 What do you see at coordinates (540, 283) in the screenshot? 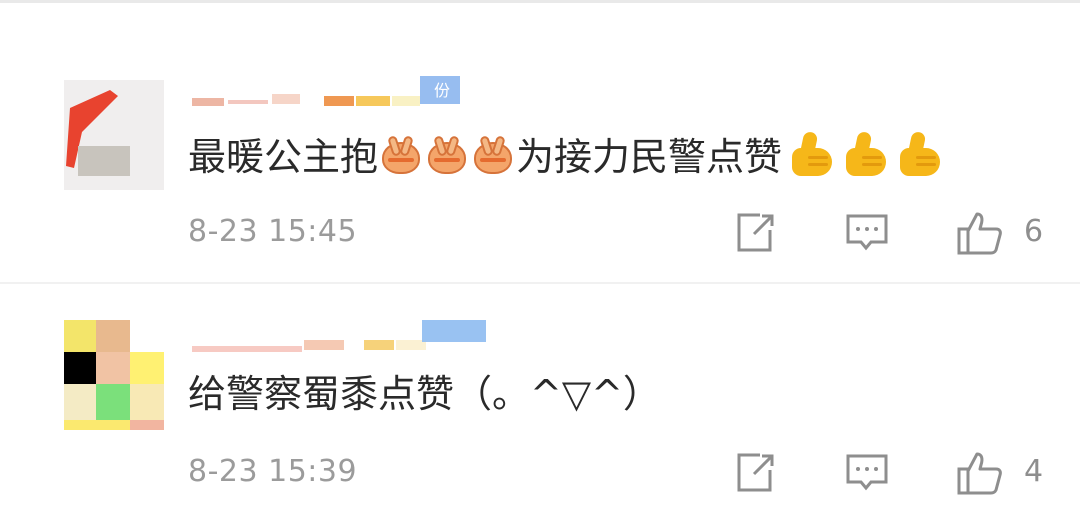
I see `comment-divider` at bounding box center [540, 283].